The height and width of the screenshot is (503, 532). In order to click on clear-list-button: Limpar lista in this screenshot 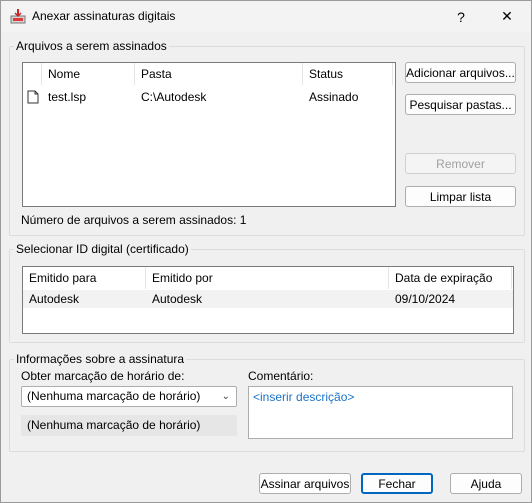, I will do `click(460, 196)`.